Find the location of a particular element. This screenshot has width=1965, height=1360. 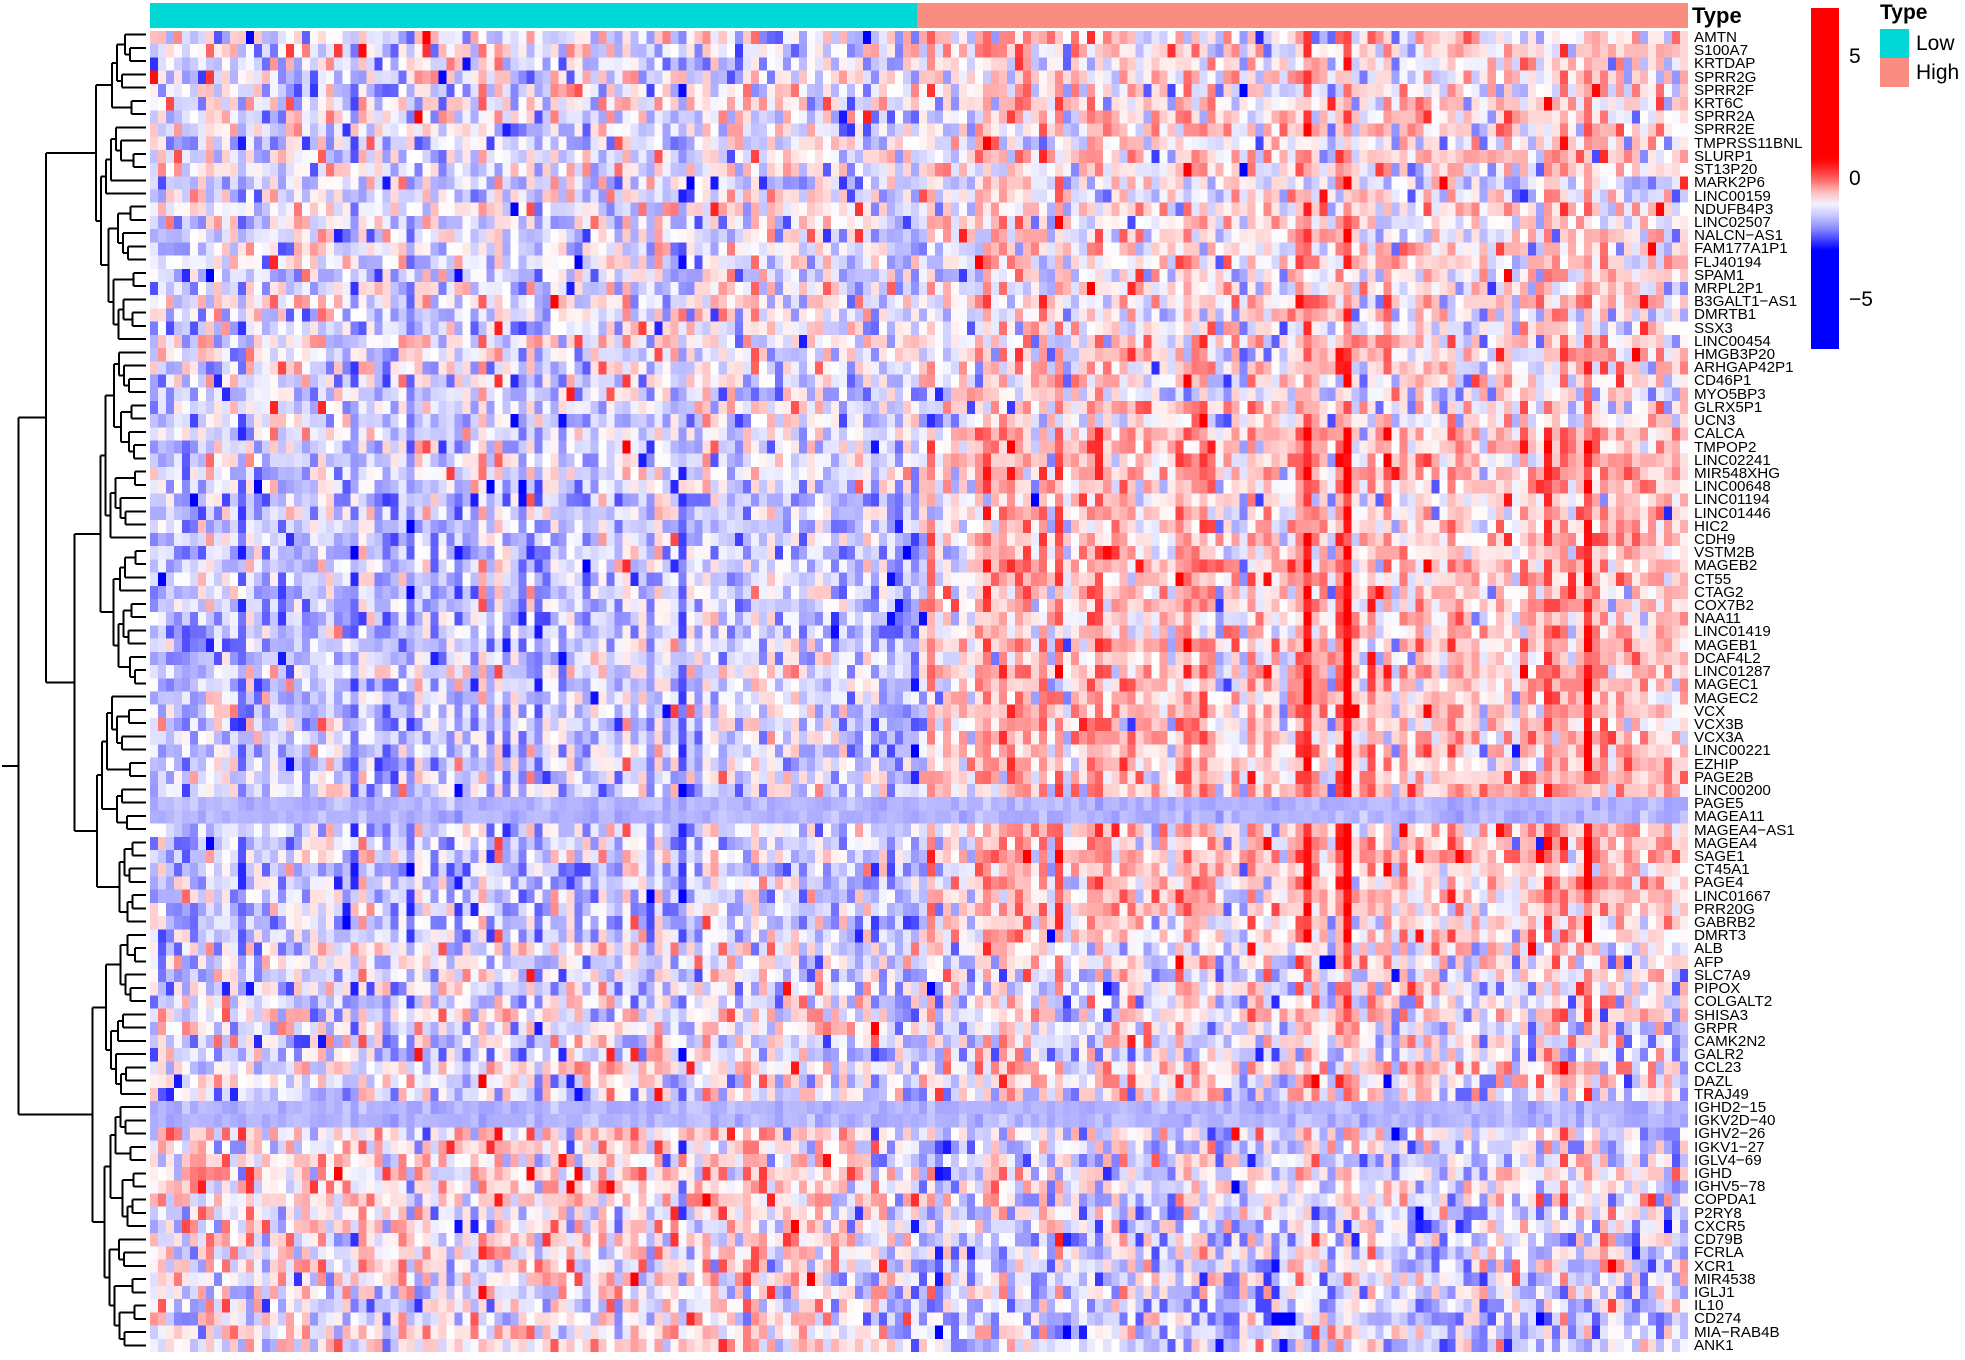

row-dendrogram-svg is located at coordinates (74, 690).